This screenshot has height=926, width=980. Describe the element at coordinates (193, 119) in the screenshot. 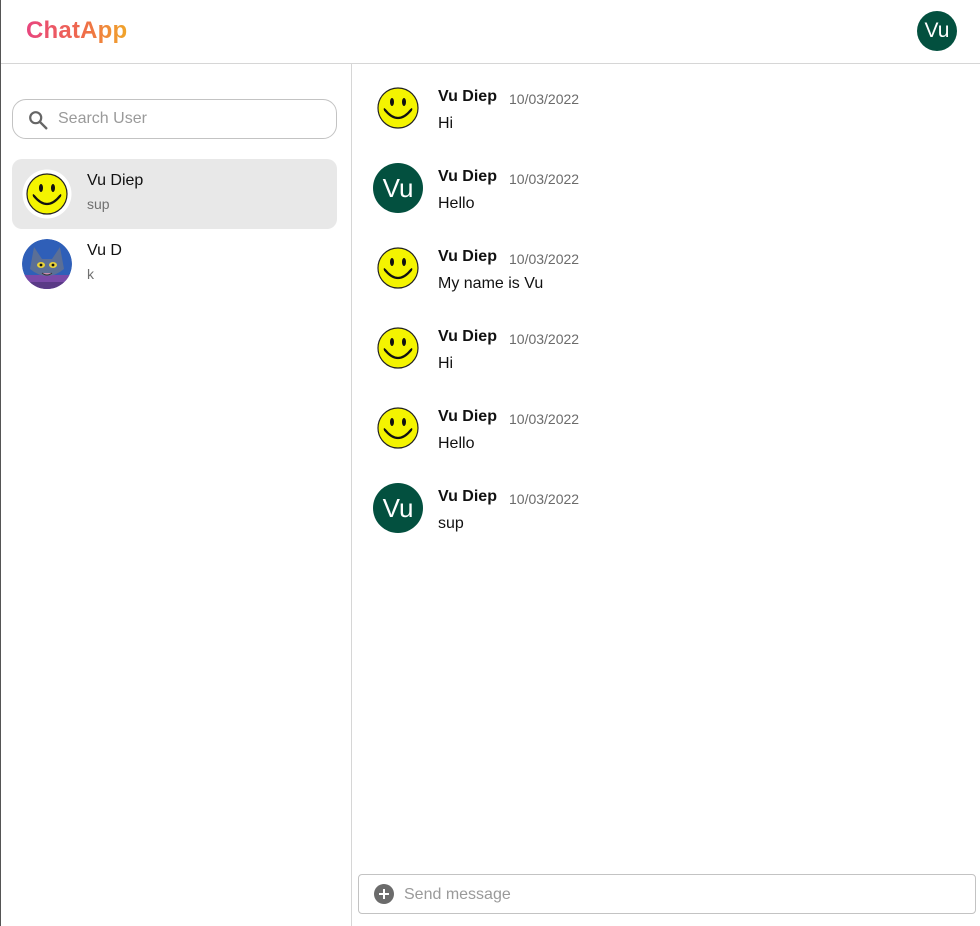

I see `search-input` at that location.